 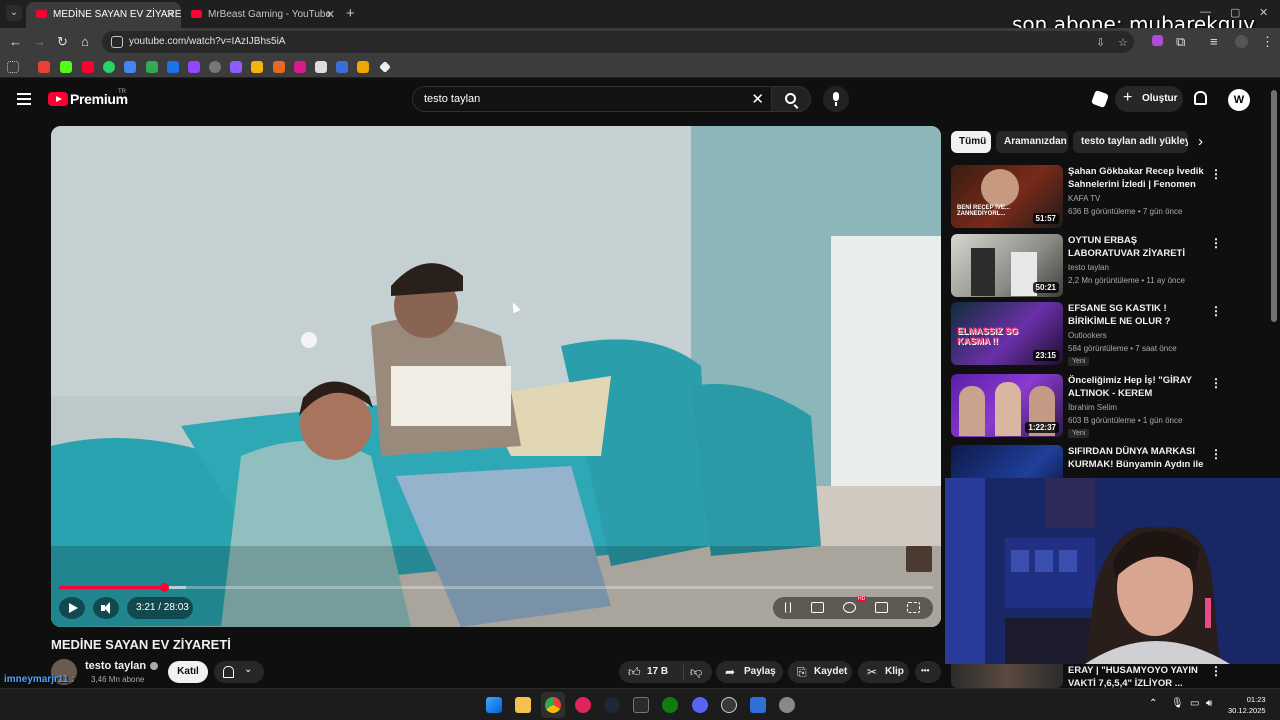 What do you see at coordinates (85, 41) in the screenshot?
I see `home-icon: ⌂` at bounding box center [85, 41].